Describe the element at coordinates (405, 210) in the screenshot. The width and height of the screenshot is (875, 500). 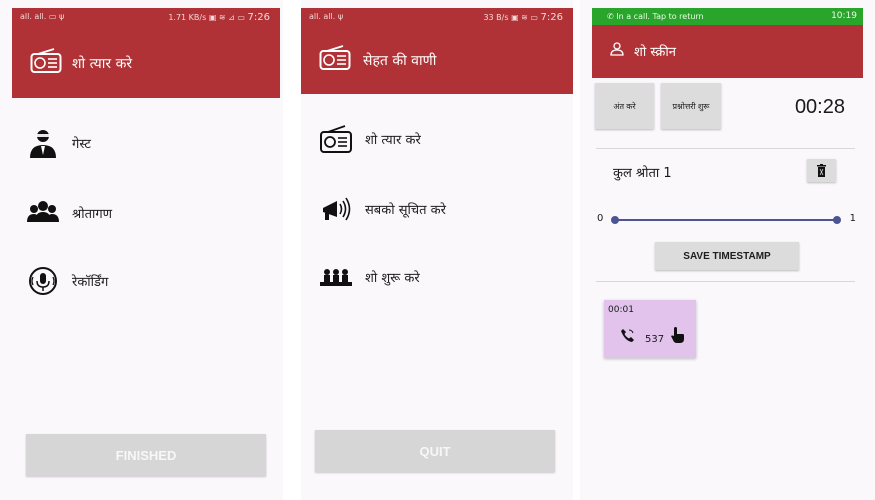
I see `menu-label: सबको सूचित करे` at that location.